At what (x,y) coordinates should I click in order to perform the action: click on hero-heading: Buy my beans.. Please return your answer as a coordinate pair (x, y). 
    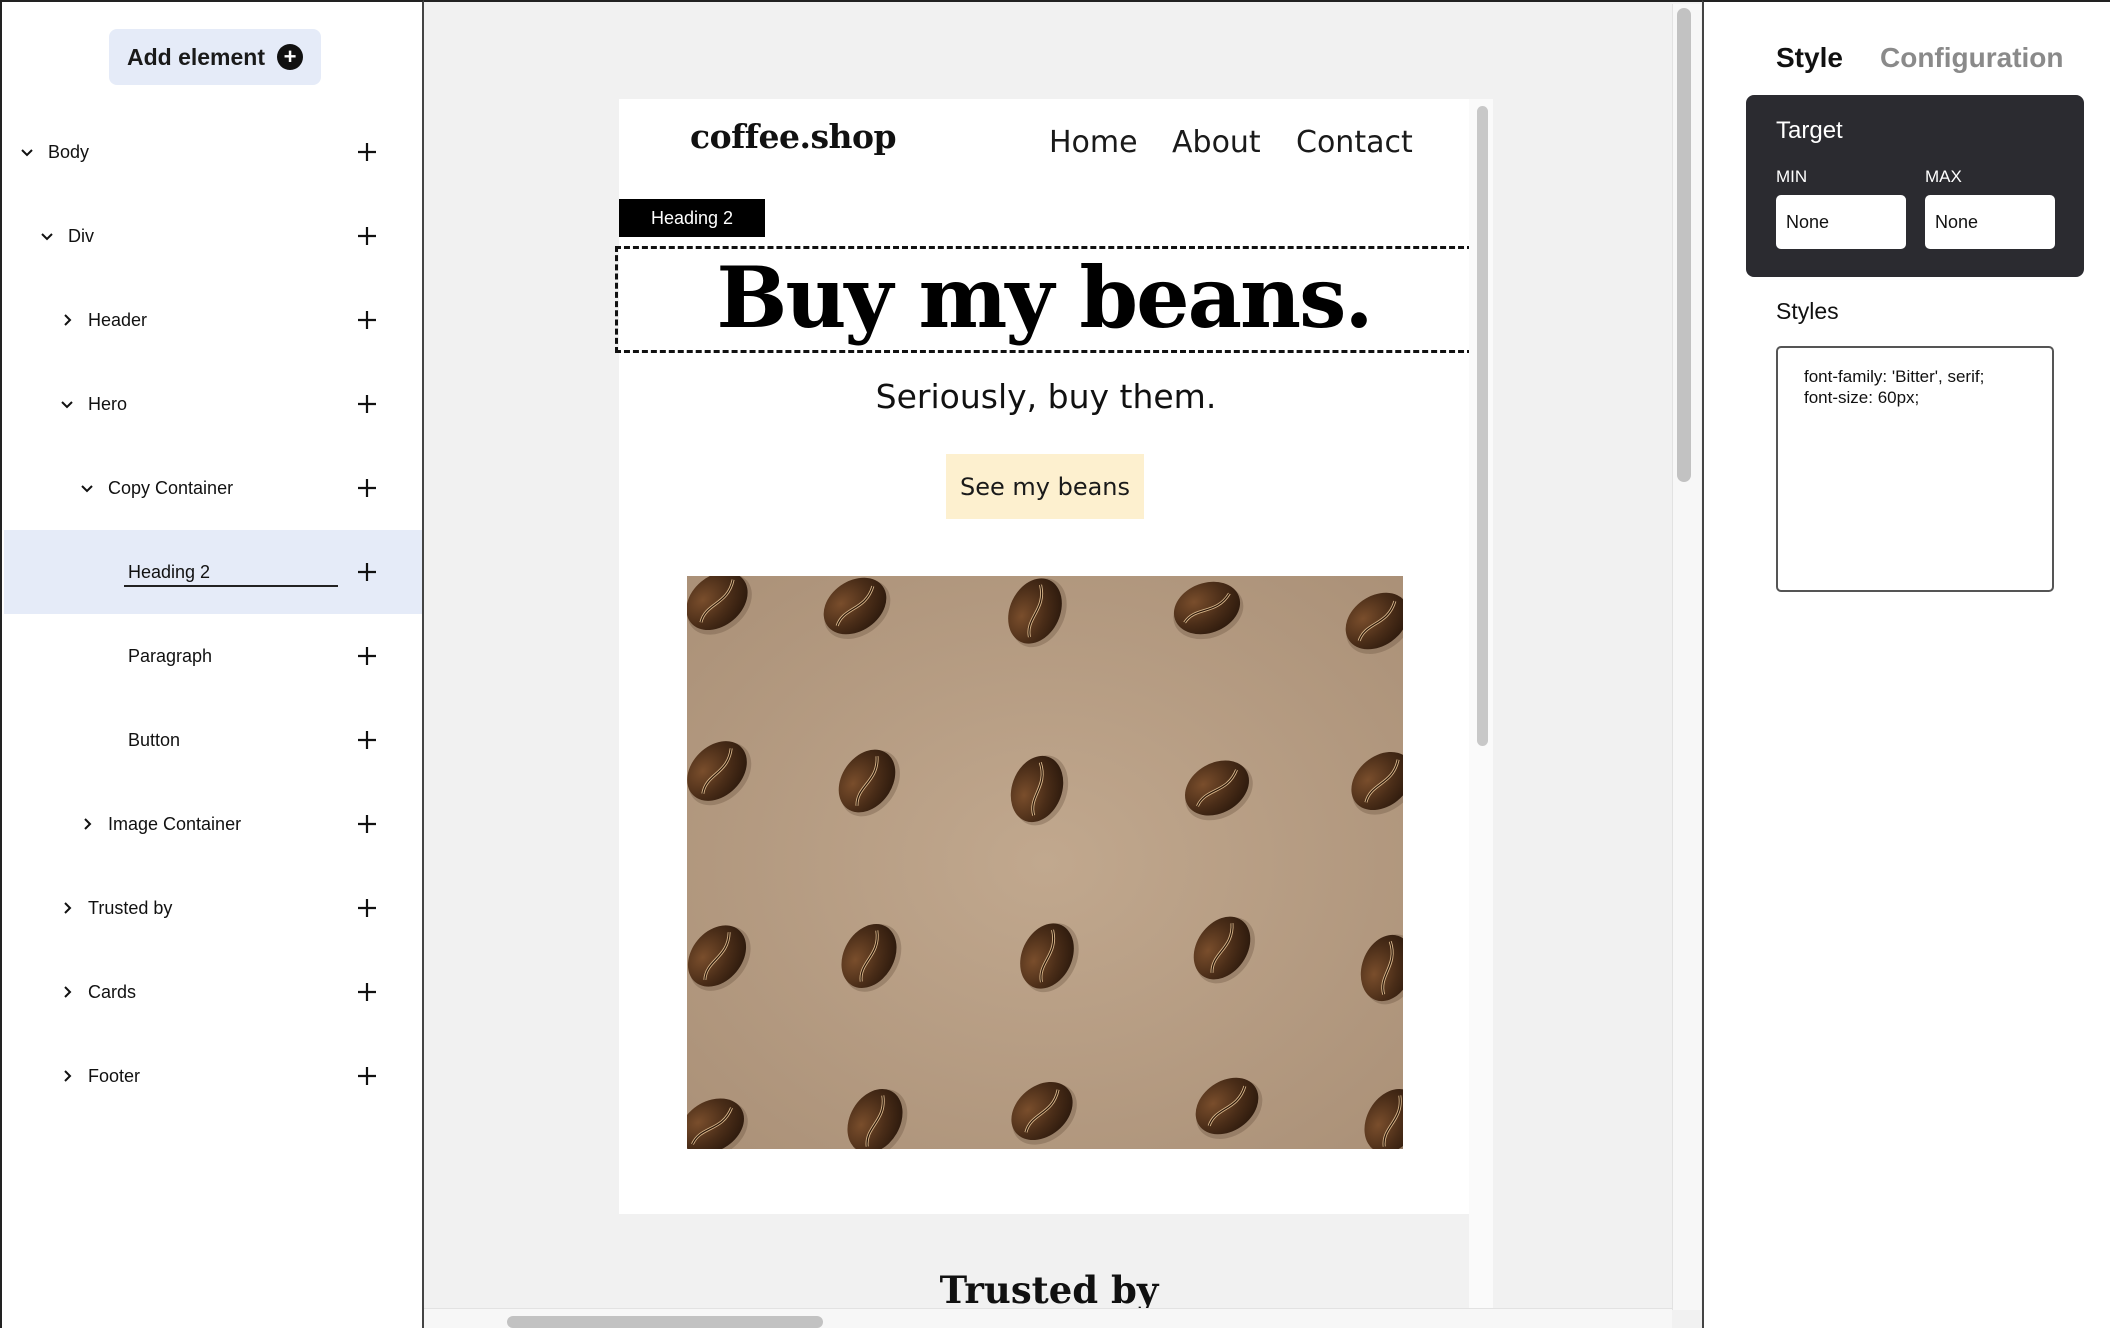
    Looking at the image, I should click on (1044, 297).